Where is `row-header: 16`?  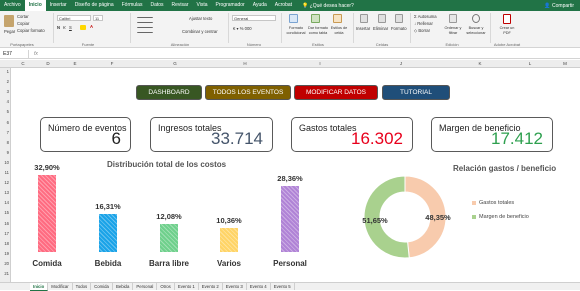
row-header: 16 is located at coordinates (6, 223).